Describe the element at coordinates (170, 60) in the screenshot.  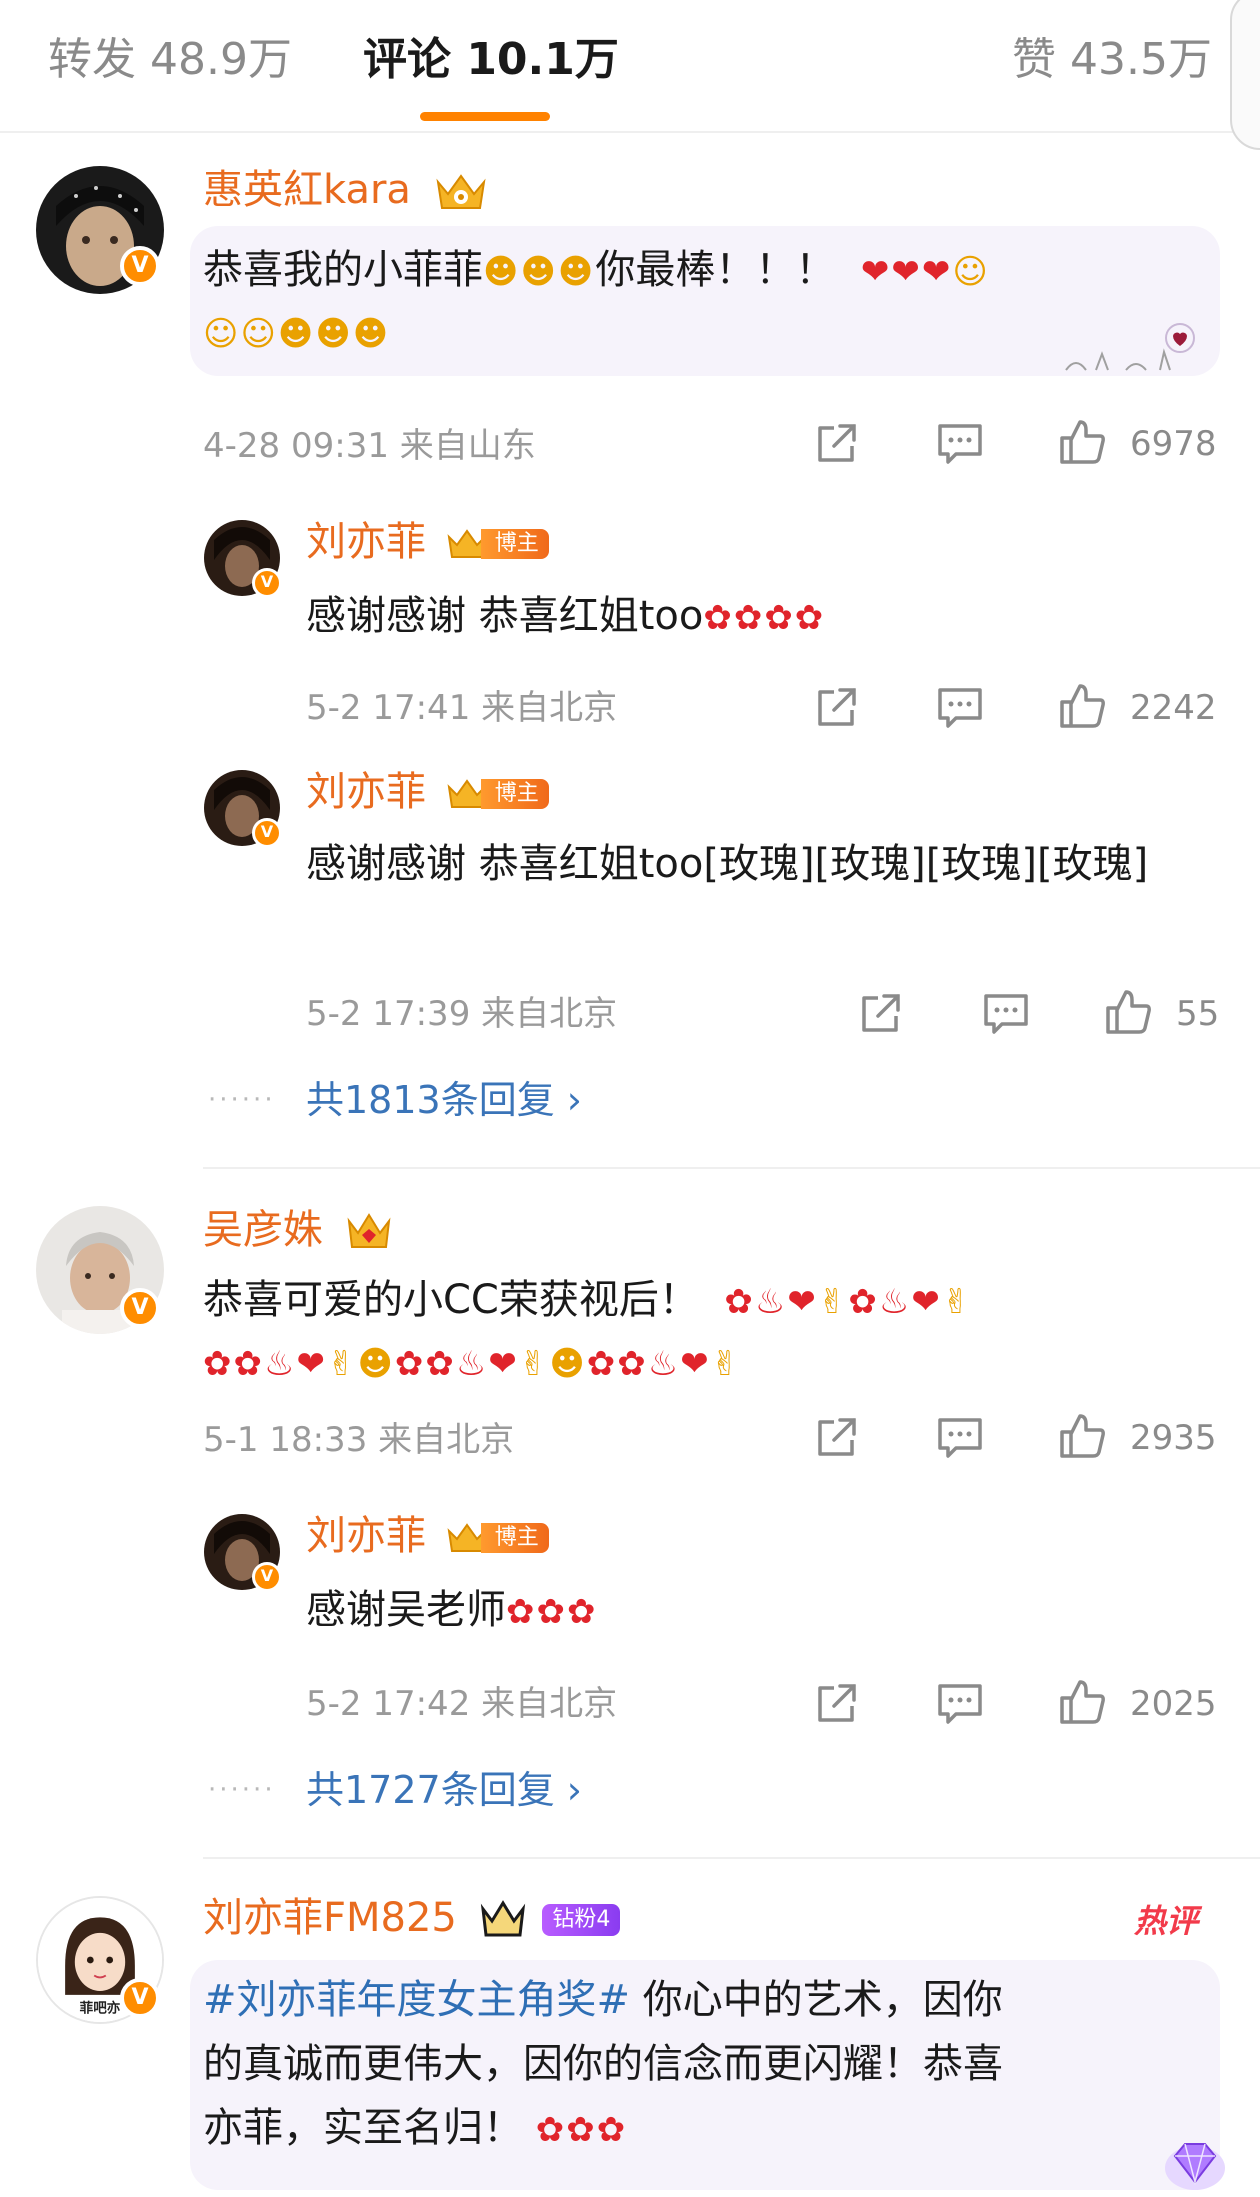
I see `tab-reposts: 转发 48.9万` at that location.